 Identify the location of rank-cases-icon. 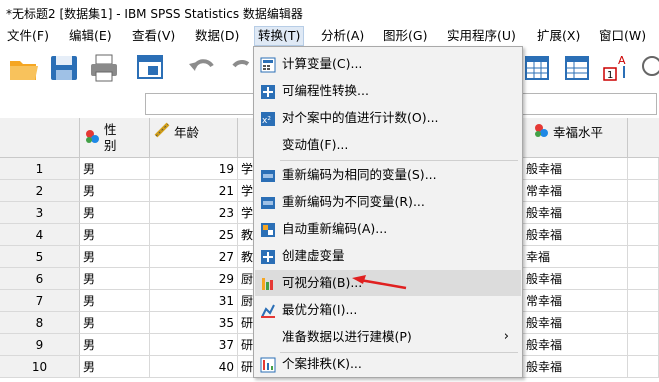
(268, 364).